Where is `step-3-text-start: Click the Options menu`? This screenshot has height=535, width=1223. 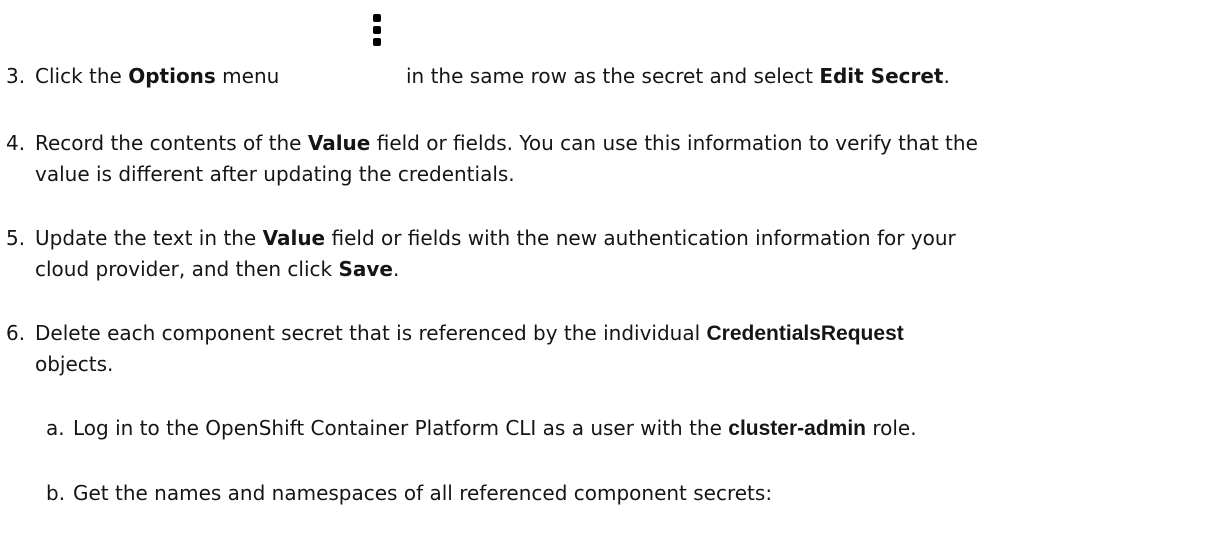 step-3-text-start: Click the Options menu is located at coordinates (157, 76).